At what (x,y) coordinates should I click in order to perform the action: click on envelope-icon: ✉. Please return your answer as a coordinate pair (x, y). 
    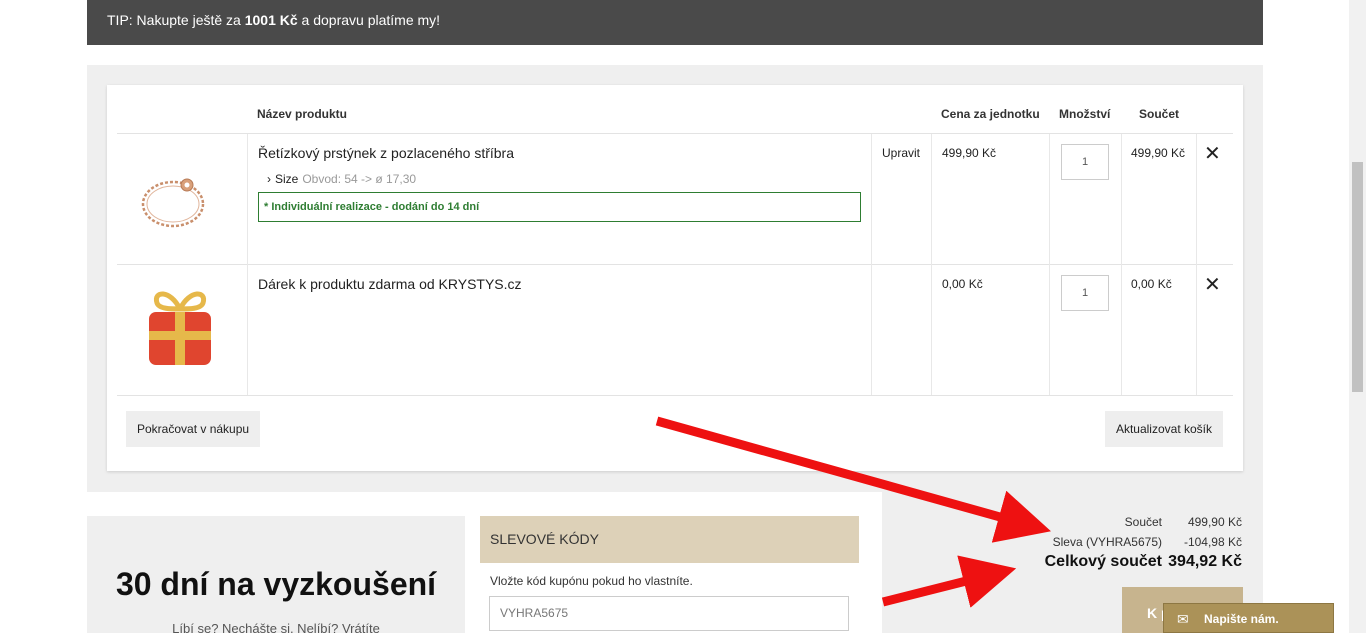
    Looking at the image, I should click on (1183, 619).